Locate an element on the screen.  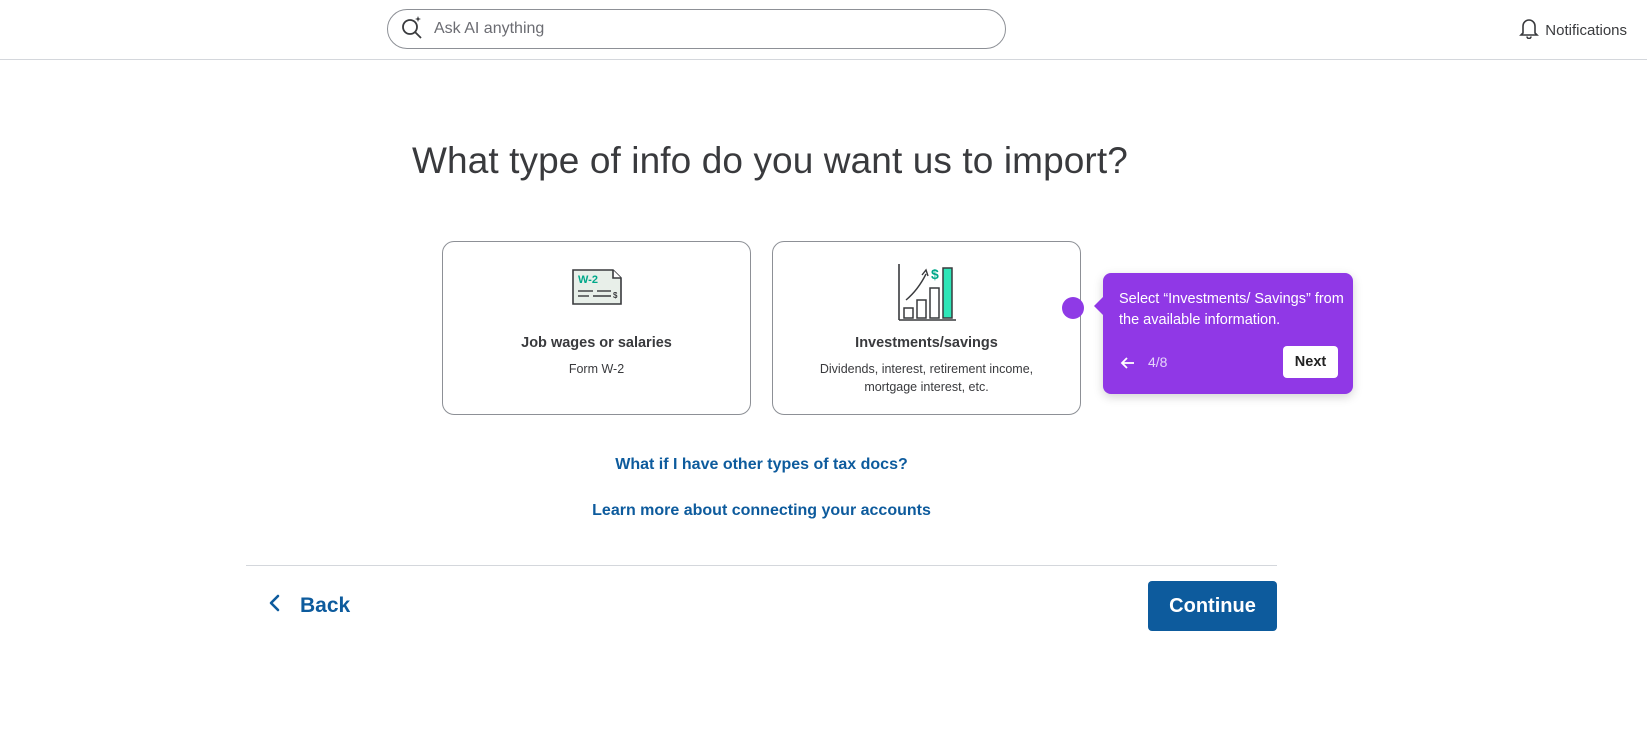
back-button: Back is located at coordinates (309, 605).